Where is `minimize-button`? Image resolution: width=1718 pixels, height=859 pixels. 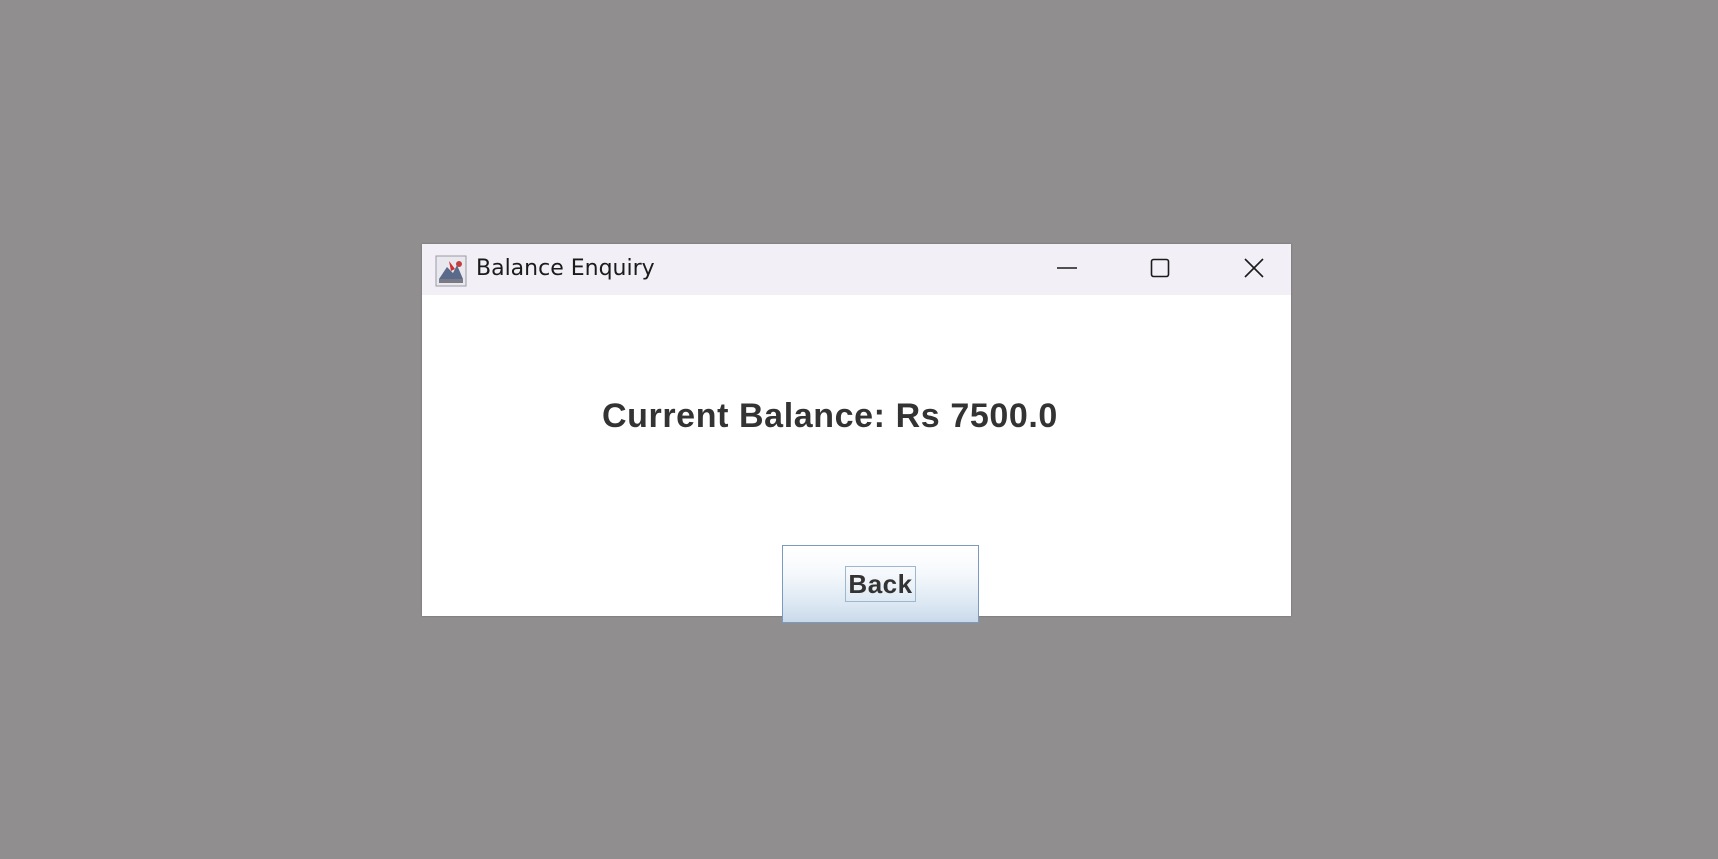
minimize-button is located at coordinates (1067, 269).